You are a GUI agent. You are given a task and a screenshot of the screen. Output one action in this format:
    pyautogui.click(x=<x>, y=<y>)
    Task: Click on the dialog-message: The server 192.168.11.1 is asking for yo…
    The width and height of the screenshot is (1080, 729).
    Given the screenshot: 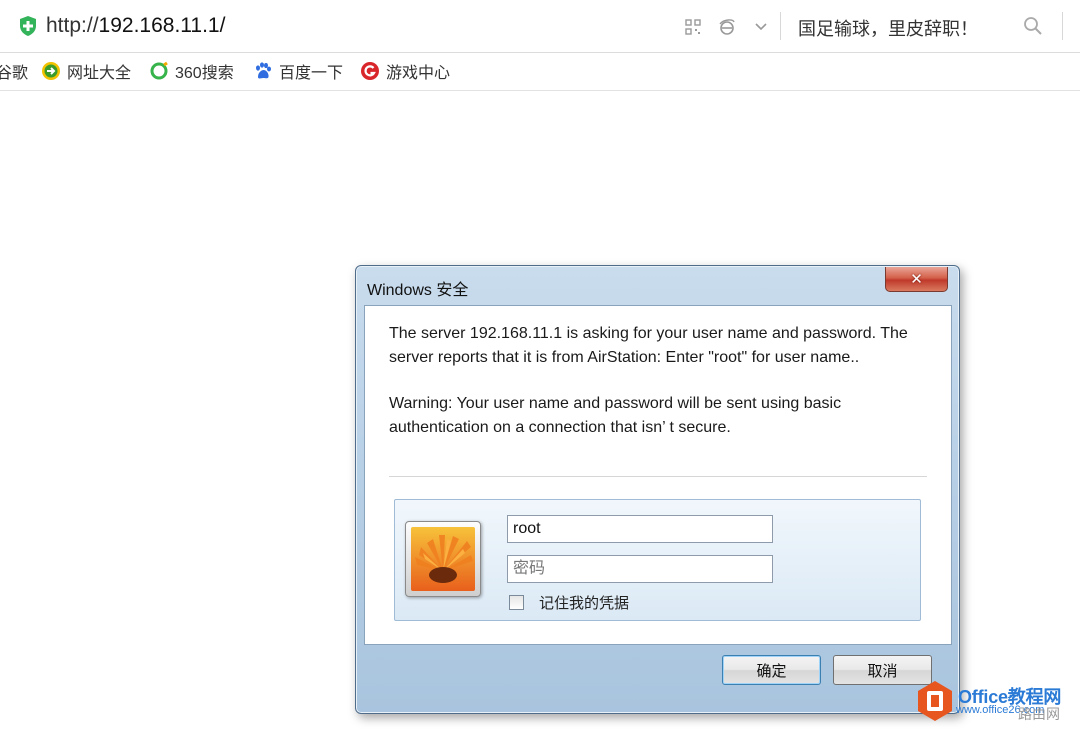 What is the action you would take?
    pyautogui.click(x=654, y=380)
    